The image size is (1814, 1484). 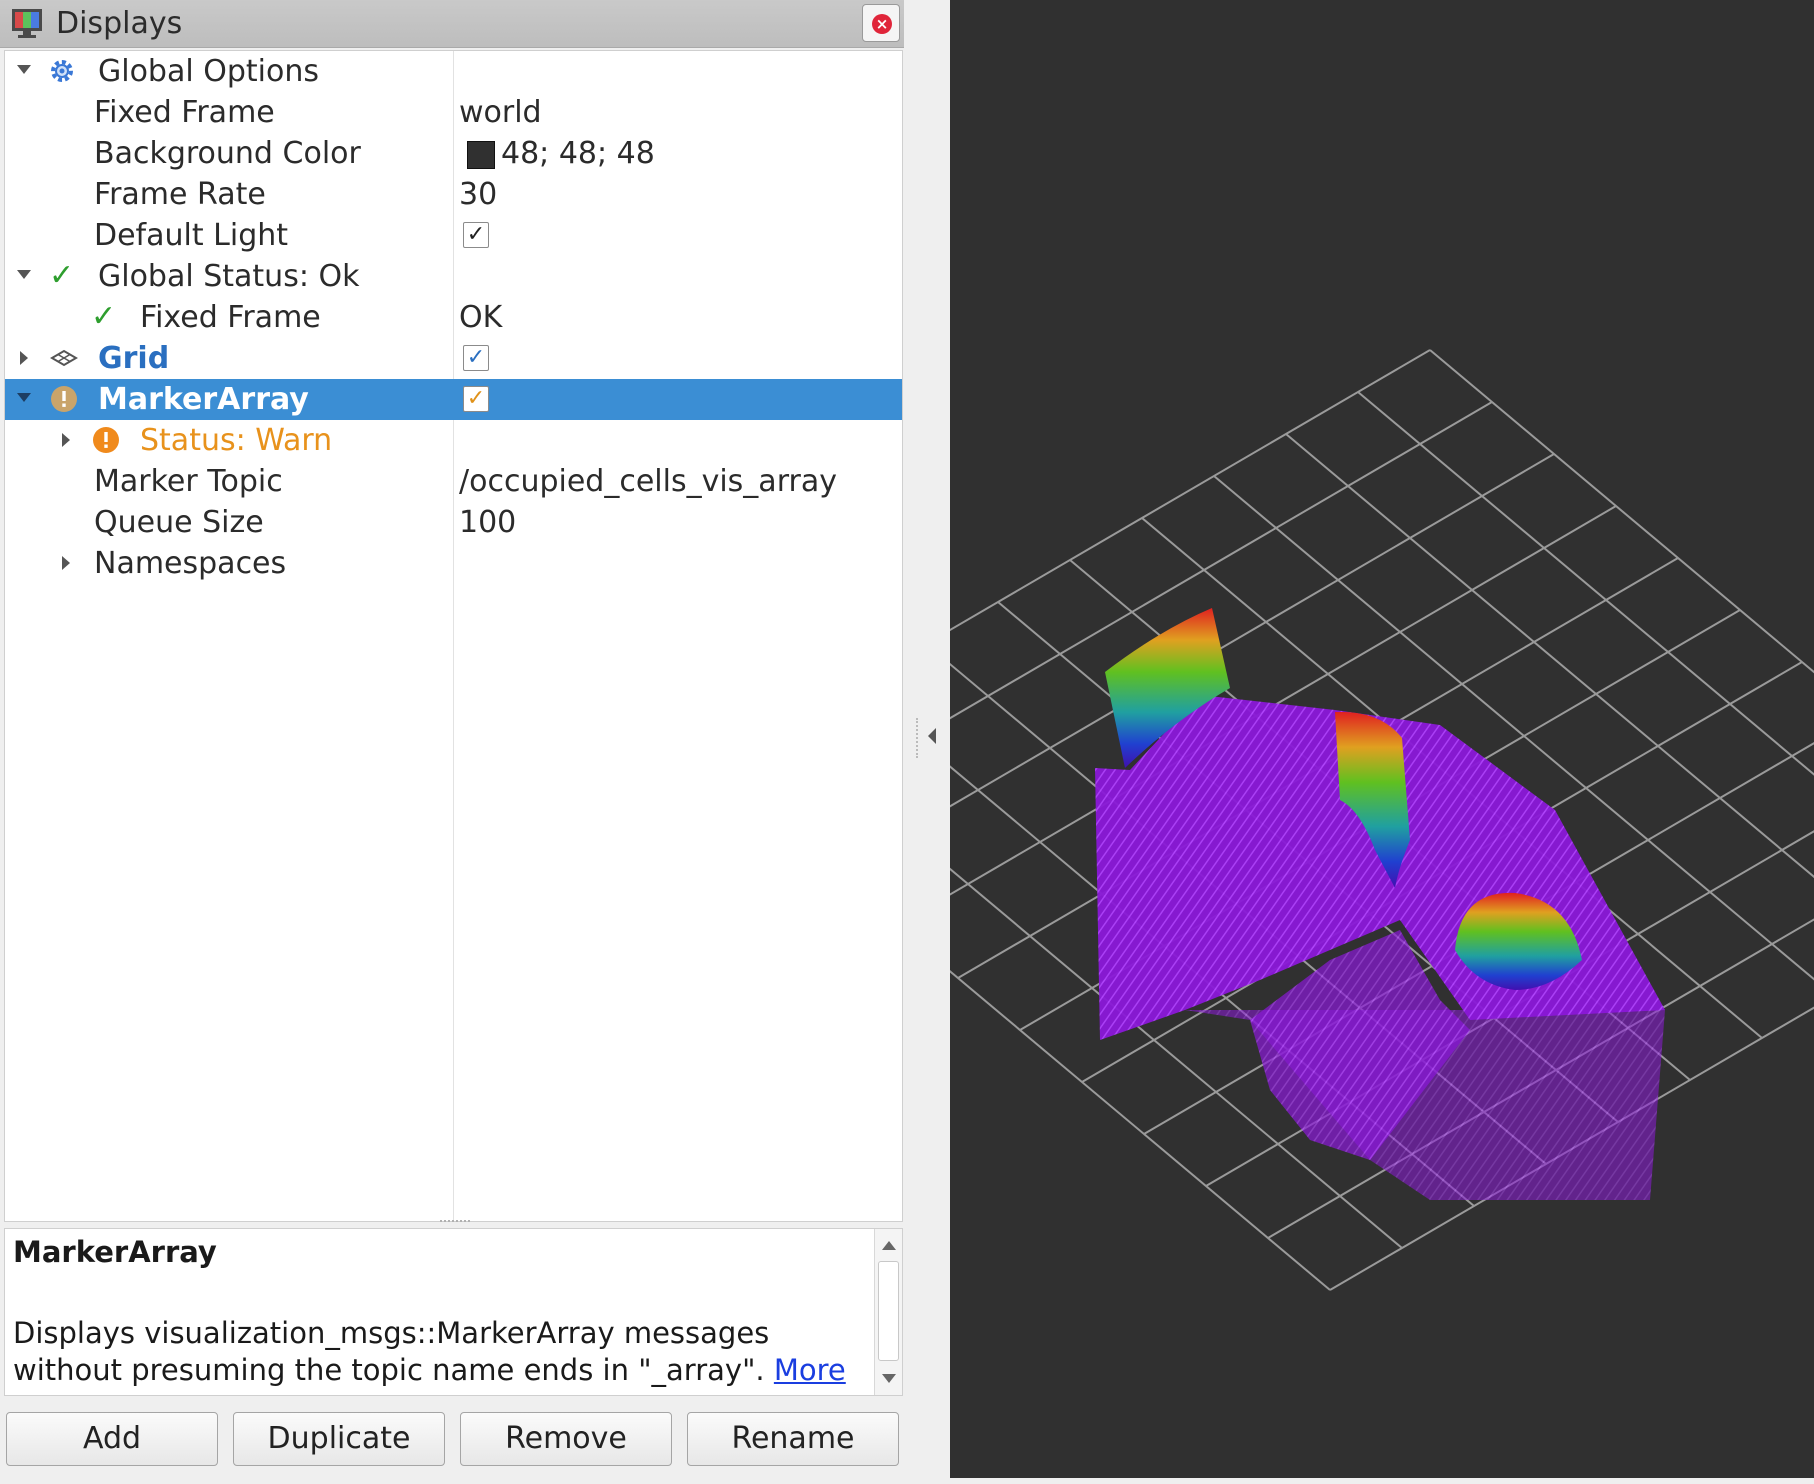 What do you see at coordinates (476, 235) in the screenshot?
I see `default-light-checkbox: ✓` at bounding box center [476, 235].